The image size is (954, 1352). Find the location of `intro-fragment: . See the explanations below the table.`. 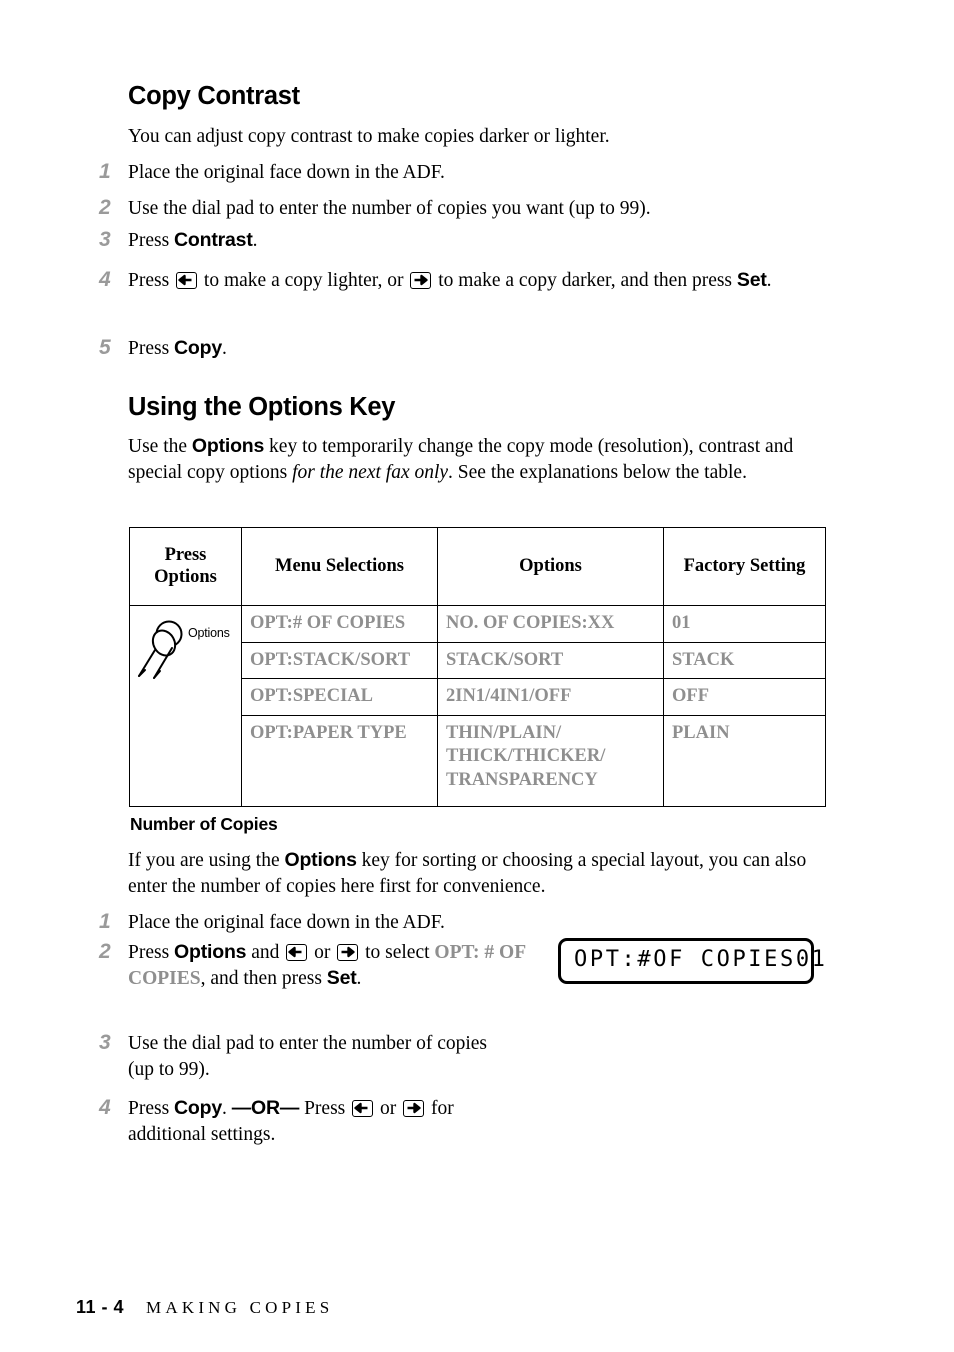

intro-fragment: . See the explanations below the table. is located at coordinates (597, 472).